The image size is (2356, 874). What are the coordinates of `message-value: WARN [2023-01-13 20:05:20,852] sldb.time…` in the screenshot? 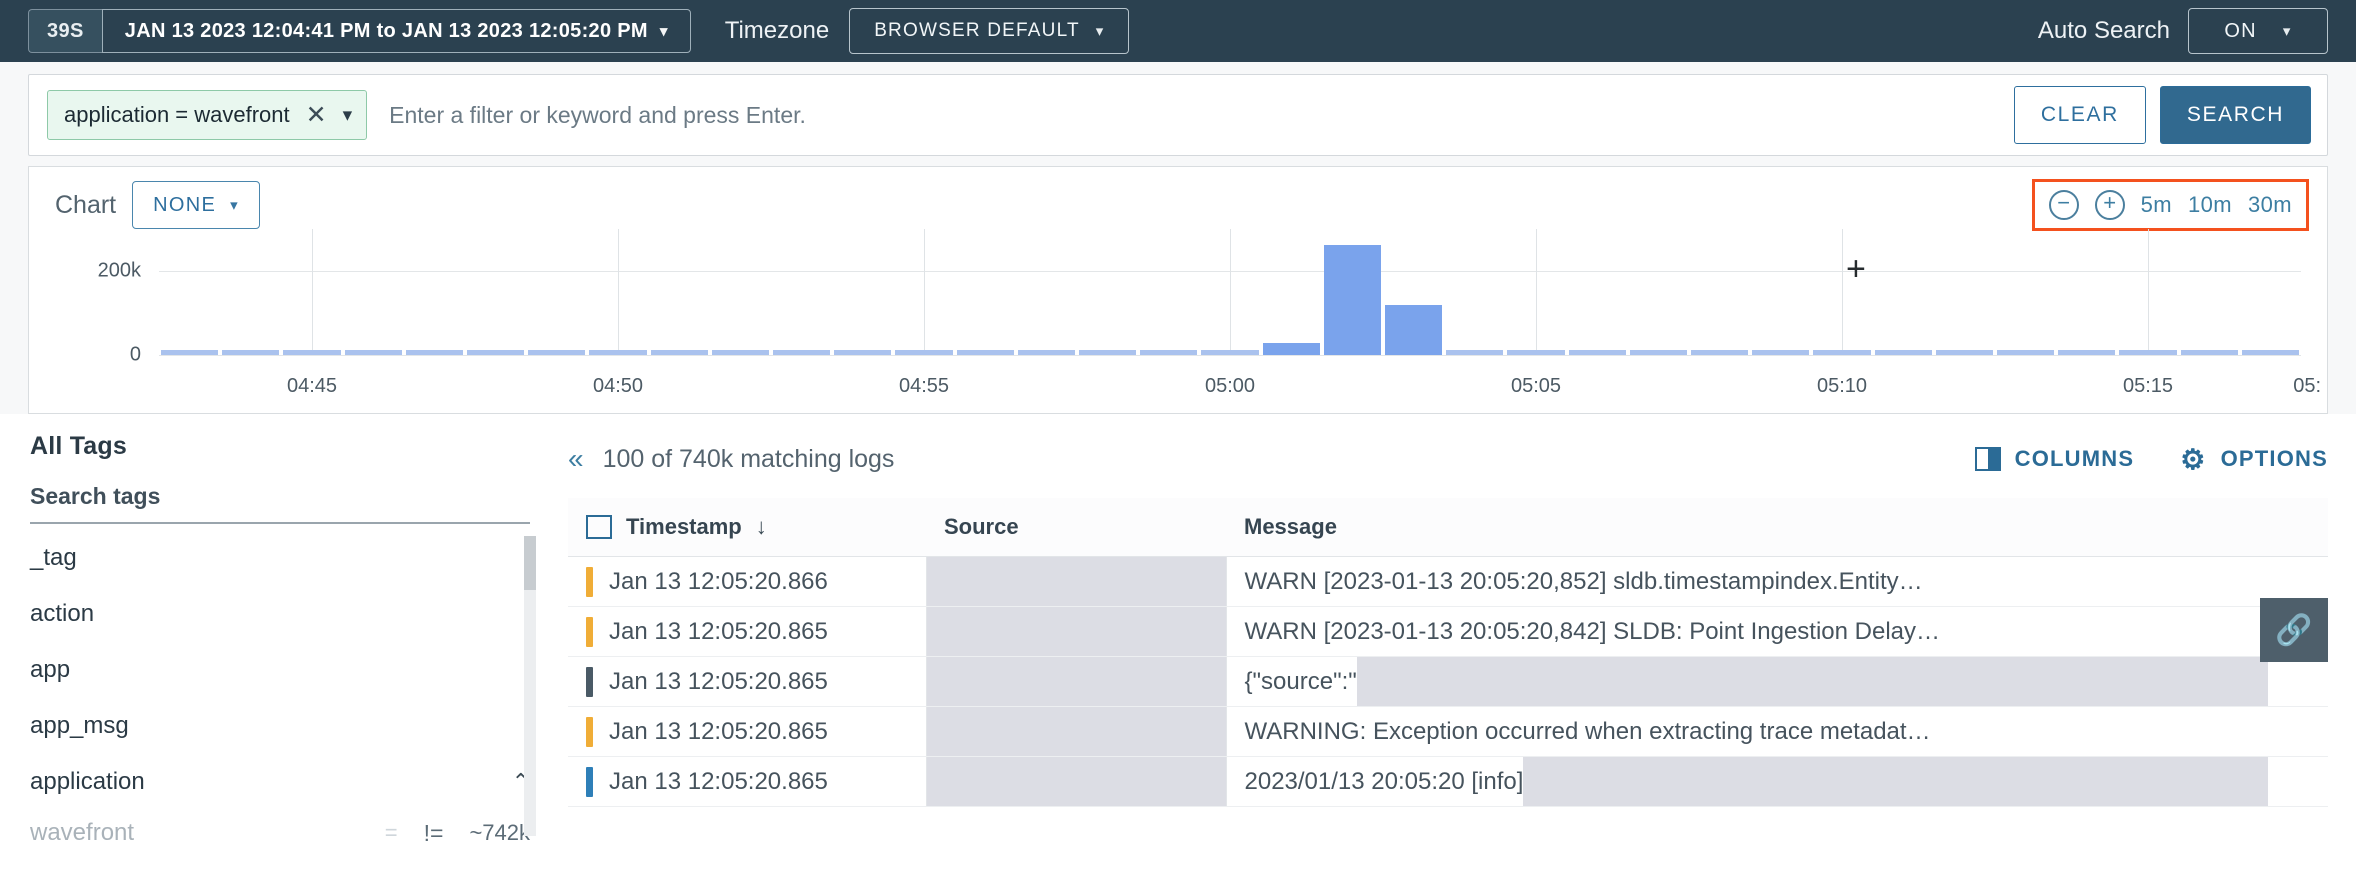 It's located at (1583, 581).